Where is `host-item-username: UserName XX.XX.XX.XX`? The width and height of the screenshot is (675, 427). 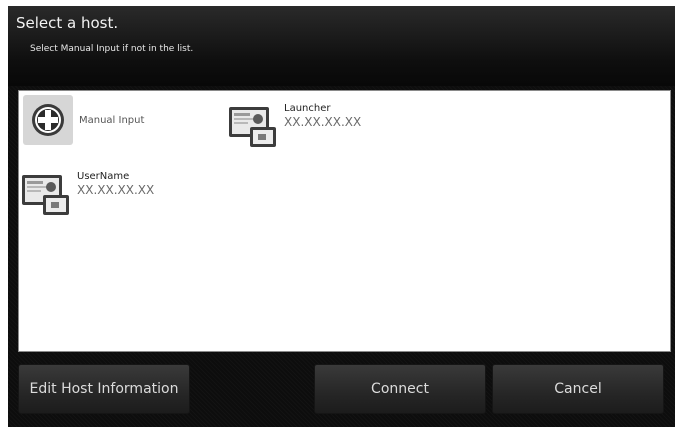 host-item-username: UserName XX.XX.XX.XX is located at coordinates (87, 196).